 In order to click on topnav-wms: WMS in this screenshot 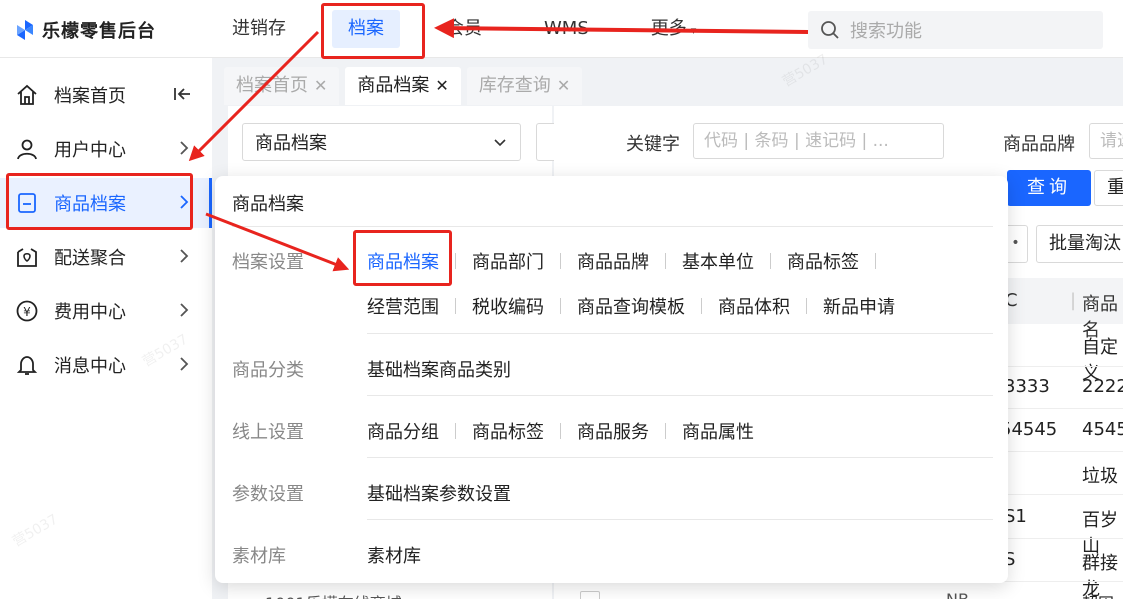, I will do `click(566, 29)`.